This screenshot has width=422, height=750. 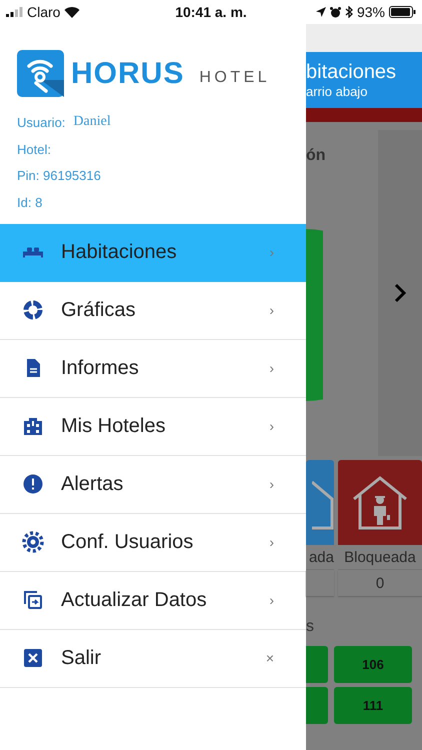 What do you see at coordinates (113, 426) in the screenshot?
I see `menu-label: Mis Hoteles` at bounding box center [113, 426].